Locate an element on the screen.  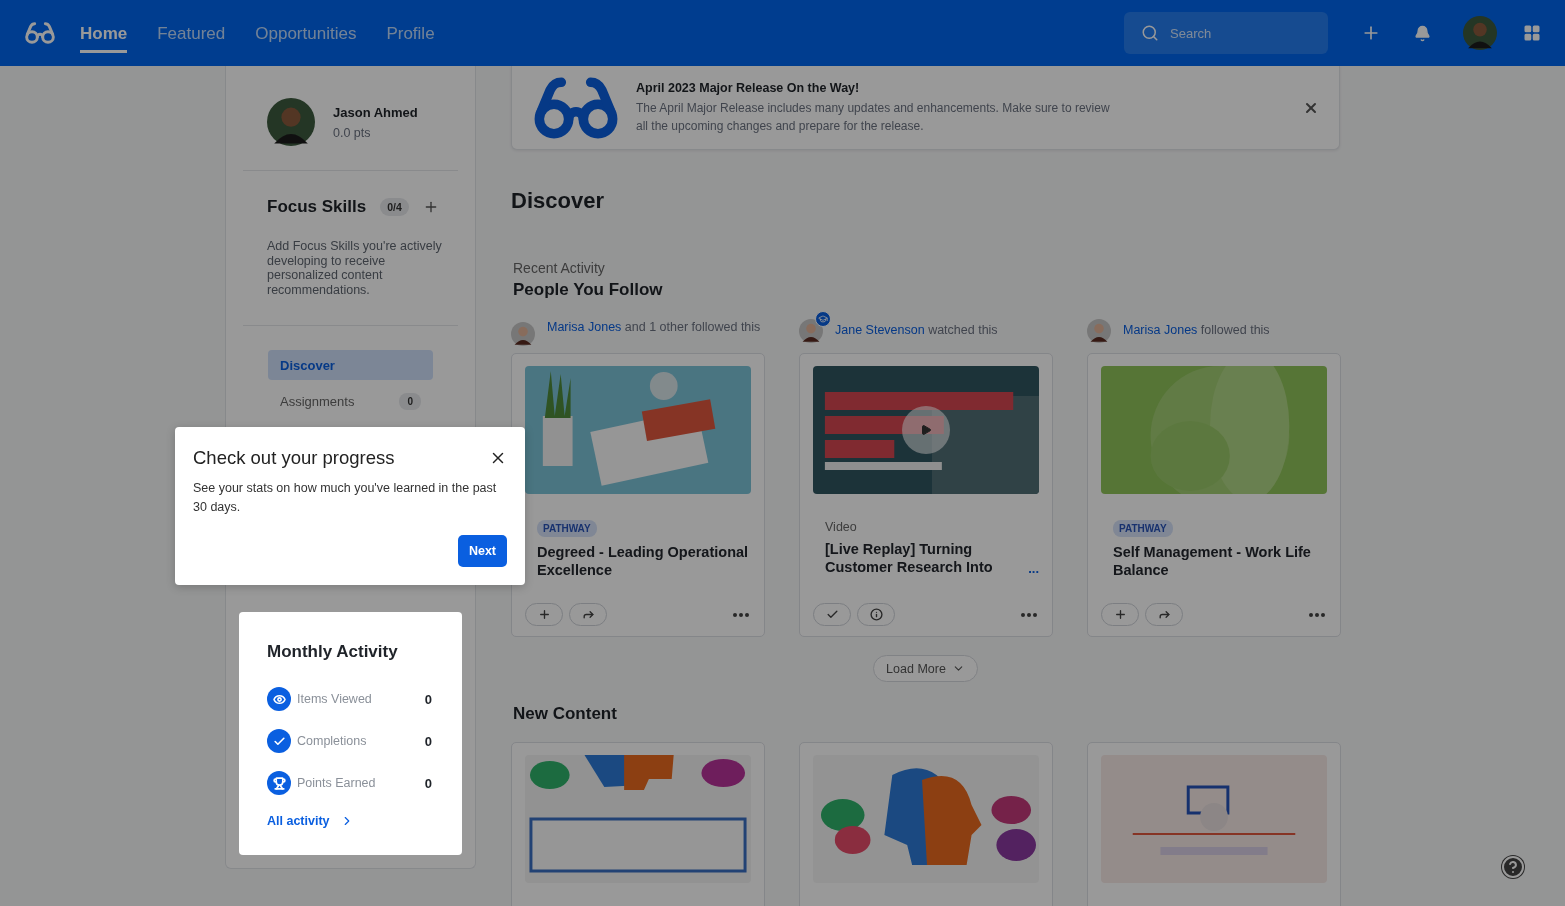
grid-icon is located at coordinates (1532, 33).